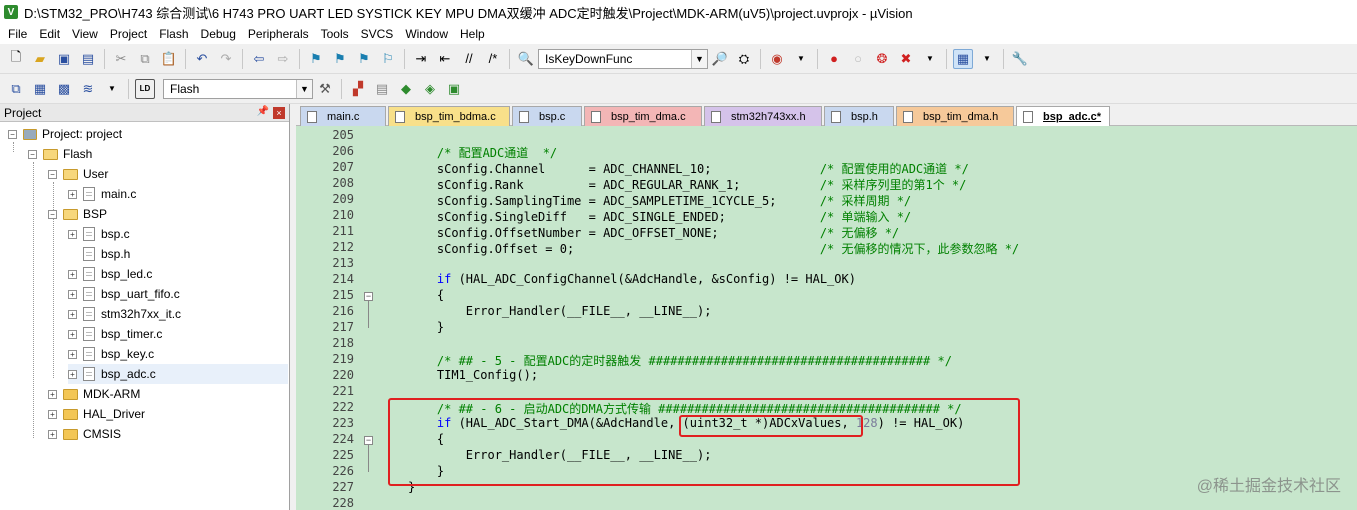  I want to click on clear-bookmarks-icon: ⚐, so click(388, 59).